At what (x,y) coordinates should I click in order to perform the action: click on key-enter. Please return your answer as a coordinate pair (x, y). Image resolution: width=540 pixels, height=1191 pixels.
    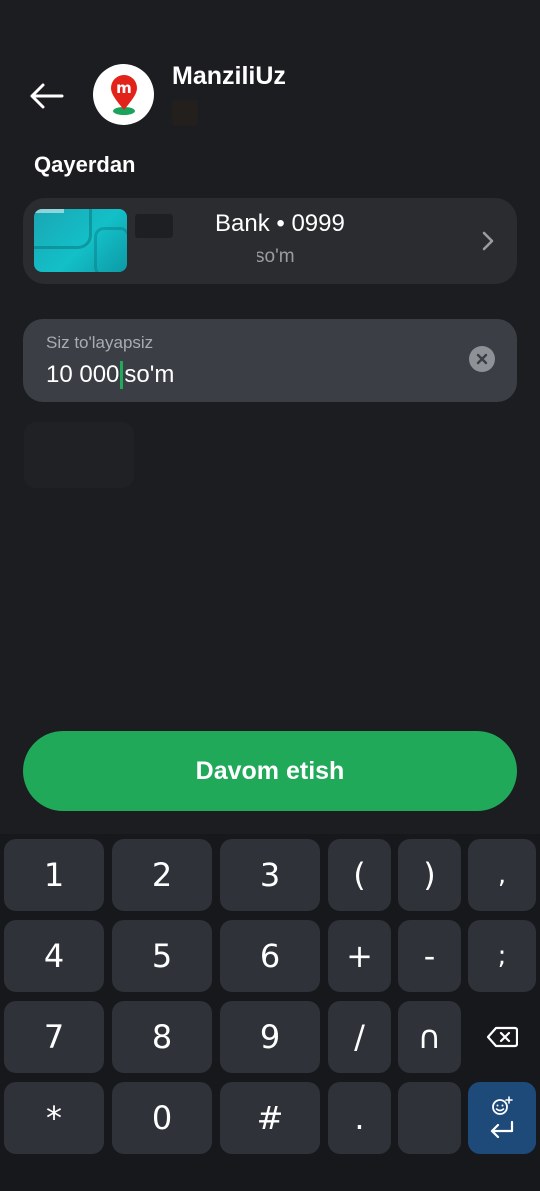
    Looking at the image, I should click on (502, 1118).